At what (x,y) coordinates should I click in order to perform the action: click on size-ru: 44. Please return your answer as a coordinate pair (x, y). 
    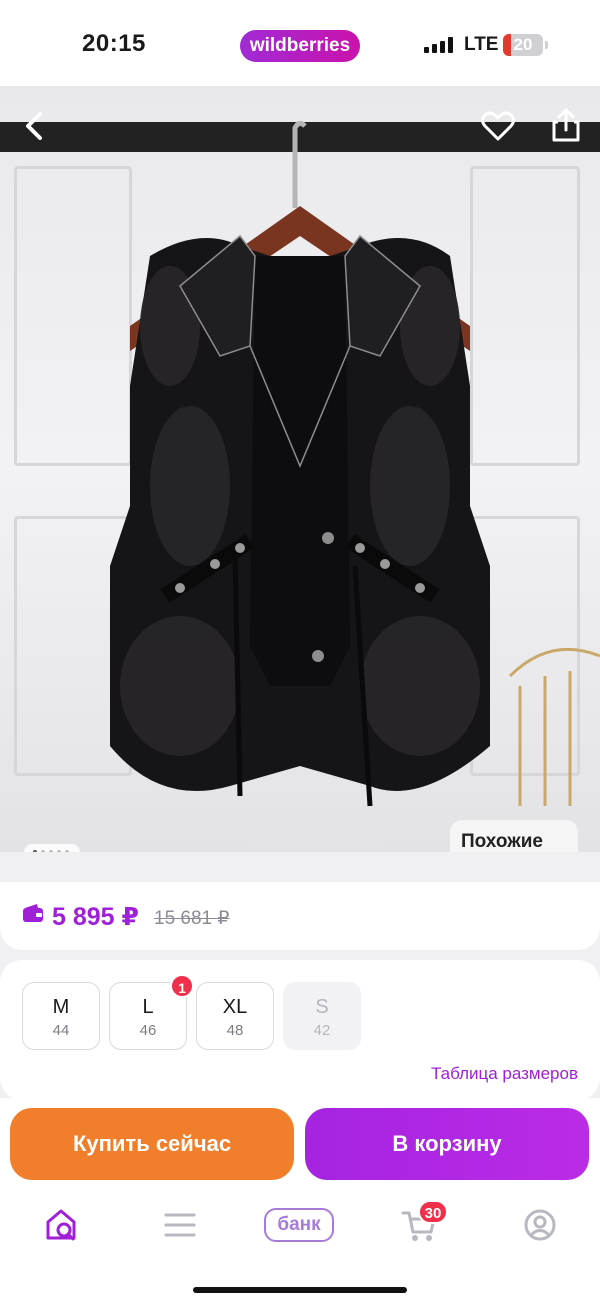
    Looking at the image, I should click on (61, 1030).